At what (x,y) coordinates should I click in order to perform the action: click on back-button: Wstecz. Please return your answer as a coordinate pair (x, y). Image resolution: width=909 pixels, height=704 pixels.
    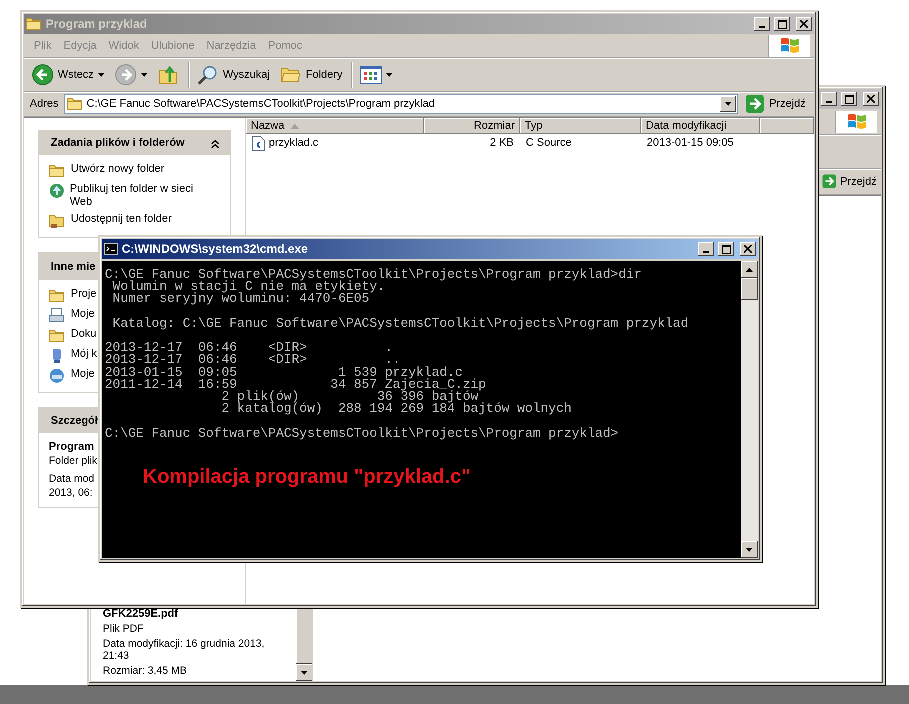
    Looking at the image, I should click on (69, 75).